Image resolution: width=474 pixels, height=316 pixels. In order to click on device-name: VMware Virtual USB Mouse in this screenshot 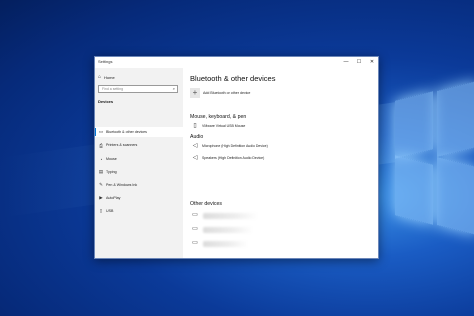, I will do `click(224, 125)`.